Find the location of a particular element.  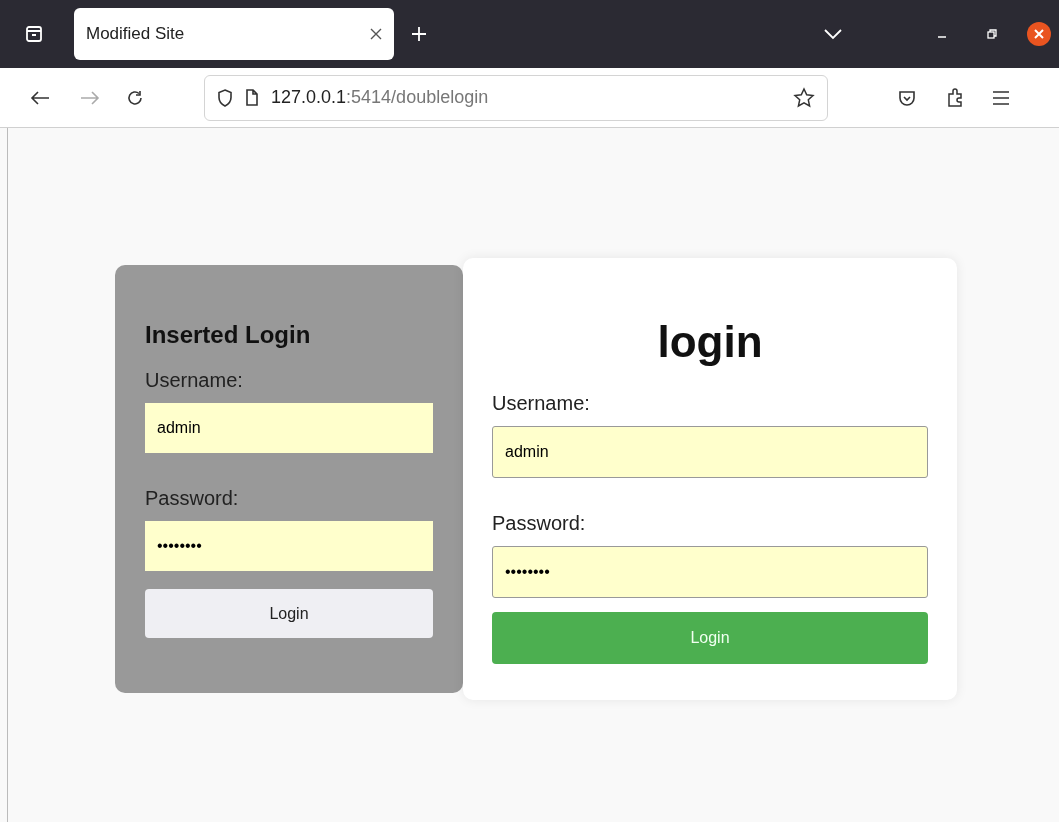

page-icon is located at coordinates (252, 97).